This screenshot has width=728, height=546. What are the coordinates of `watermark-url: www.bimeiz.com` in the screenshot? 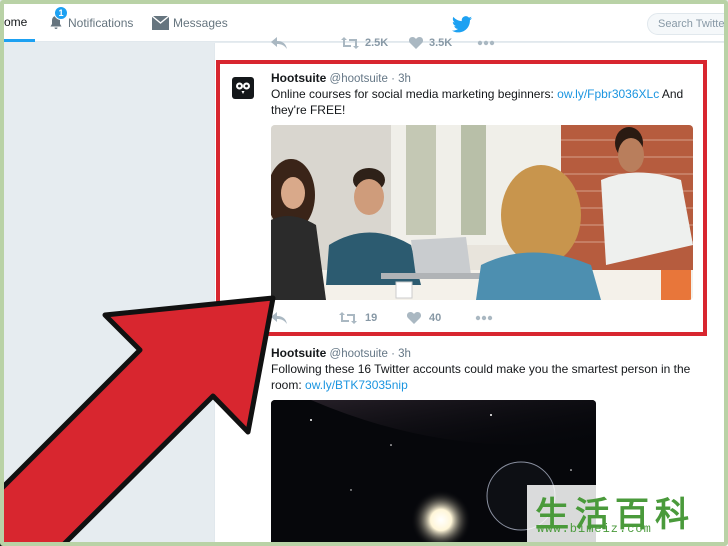 It's located at (594, 529).